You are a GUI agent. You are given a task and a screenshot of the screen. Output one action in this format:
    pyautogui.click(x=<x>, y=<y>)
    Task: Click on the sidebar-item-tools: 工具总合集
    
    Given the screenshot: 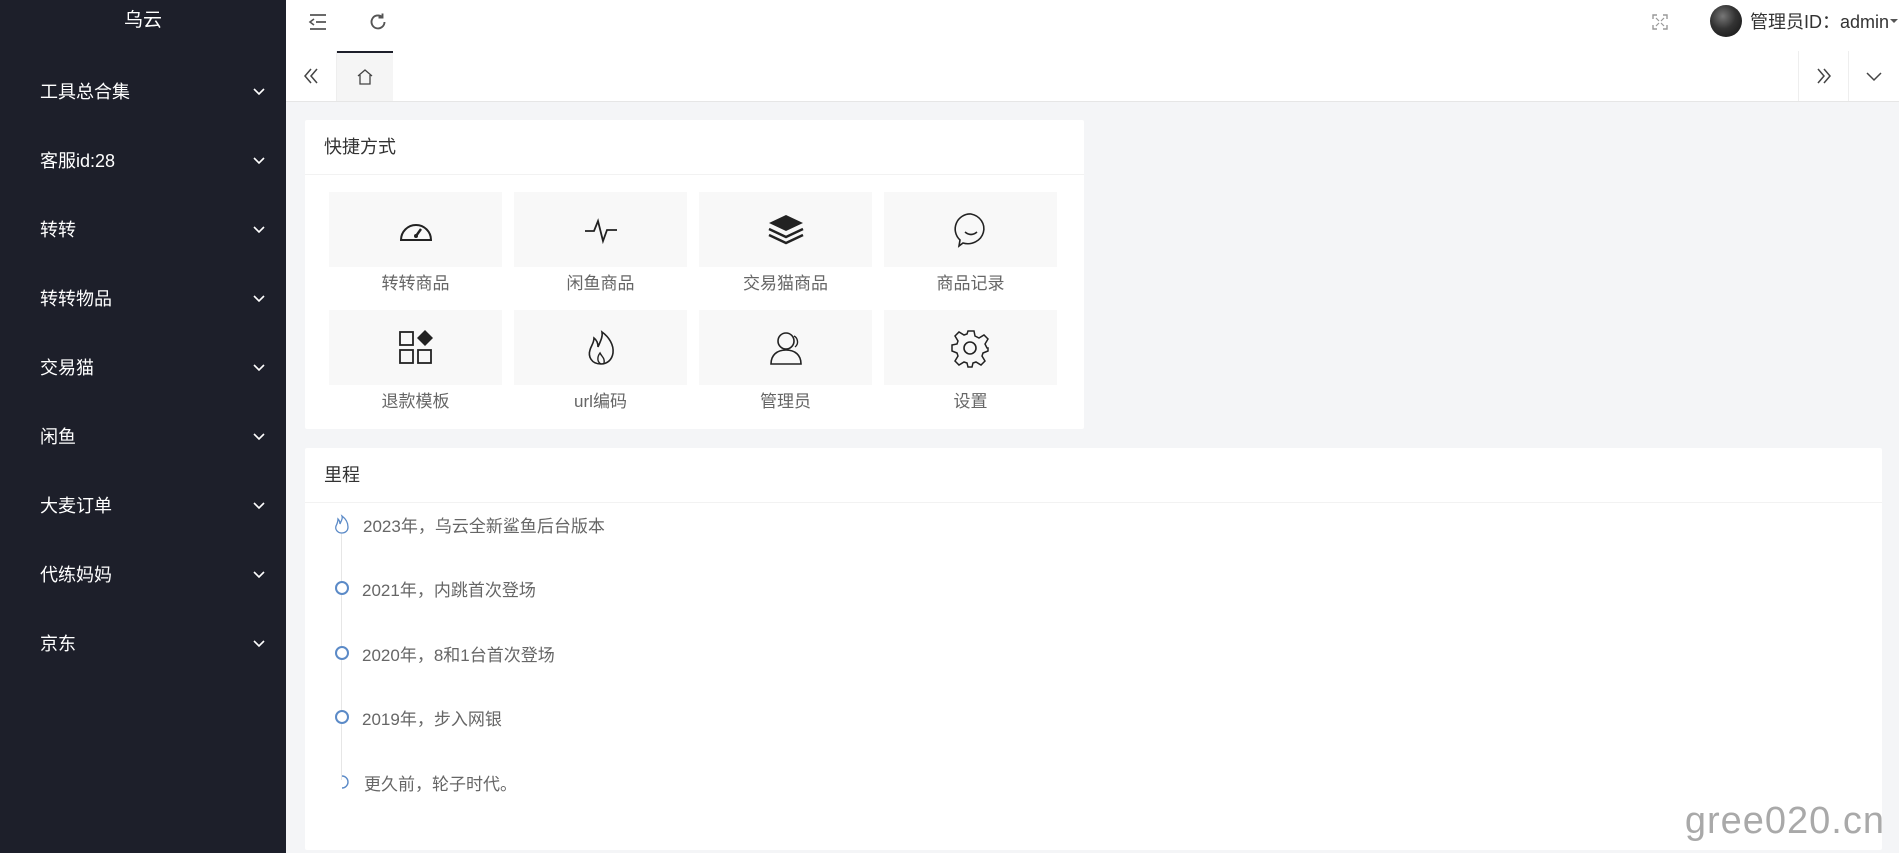 What is the action you would take?
    pyautogui.click(x=143, y=90)
    